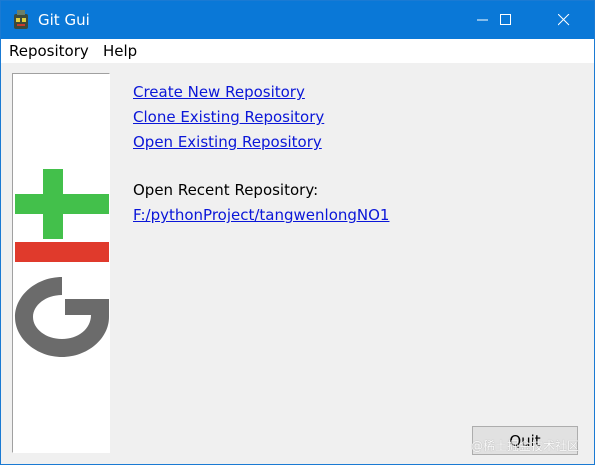  Describe the element at coordinates (525, 446) in the screenshot. I see `watermark-text: @稀土掘金技术社区` at that location.